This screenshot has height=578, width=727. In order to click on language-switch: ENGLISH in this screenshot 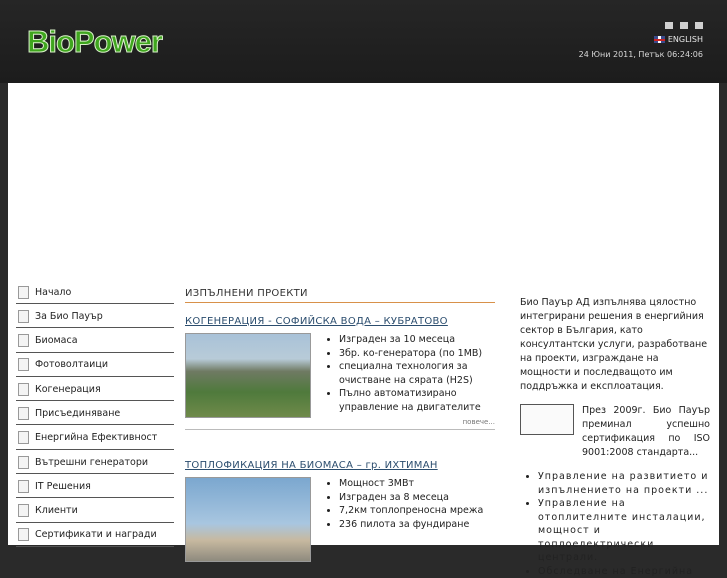, I will do `click(678, 39)`.